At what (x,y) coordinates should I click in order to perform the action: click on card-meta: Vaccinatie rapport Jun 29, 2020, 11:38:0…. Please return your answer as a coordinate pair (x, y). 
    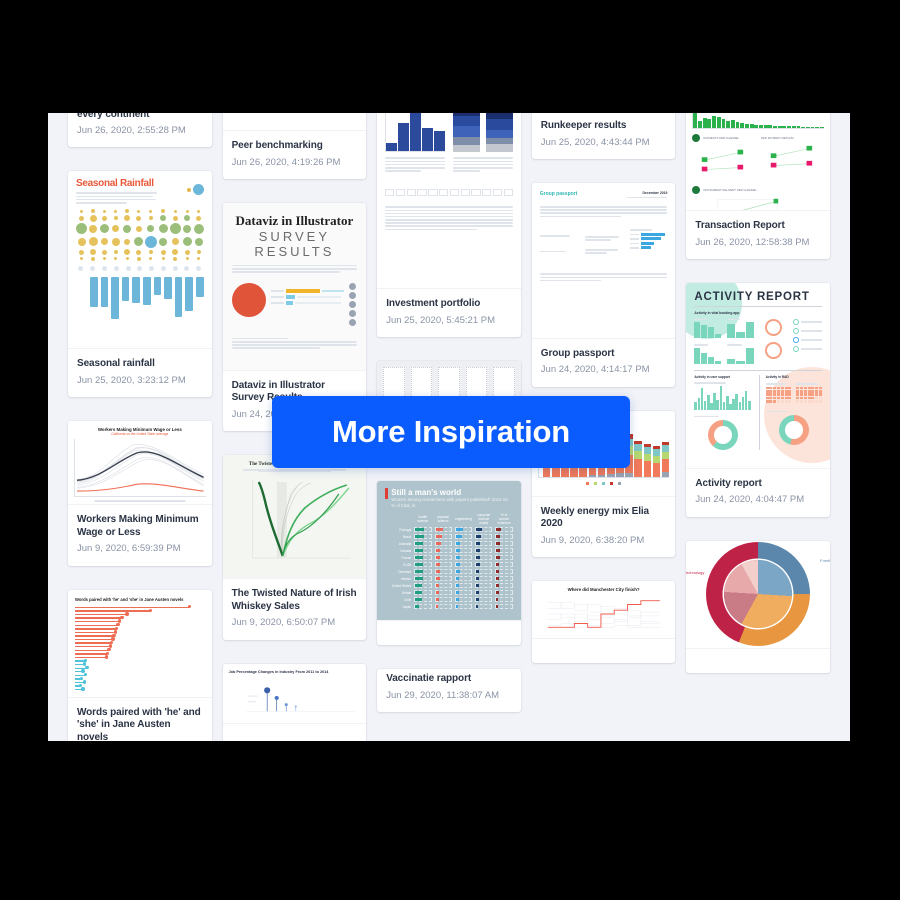
    Looking at the image, I should click on (449, 690).